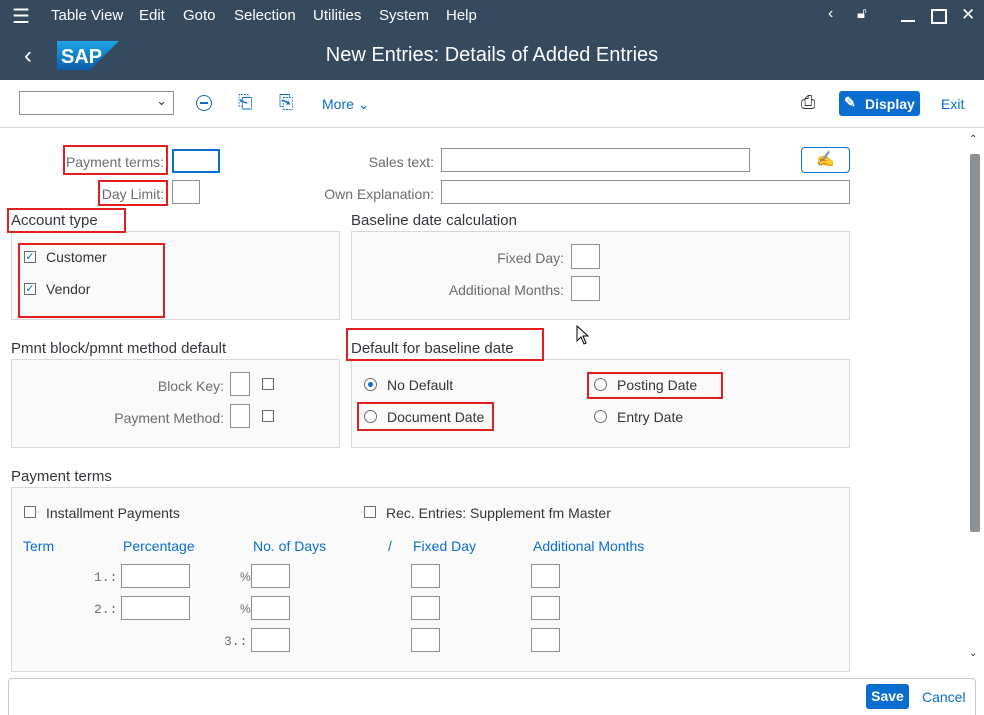  What do you see at coordinates (270, 576) in the screenshot?
I see `row-1-days-input` at bounding box center [270, 576].